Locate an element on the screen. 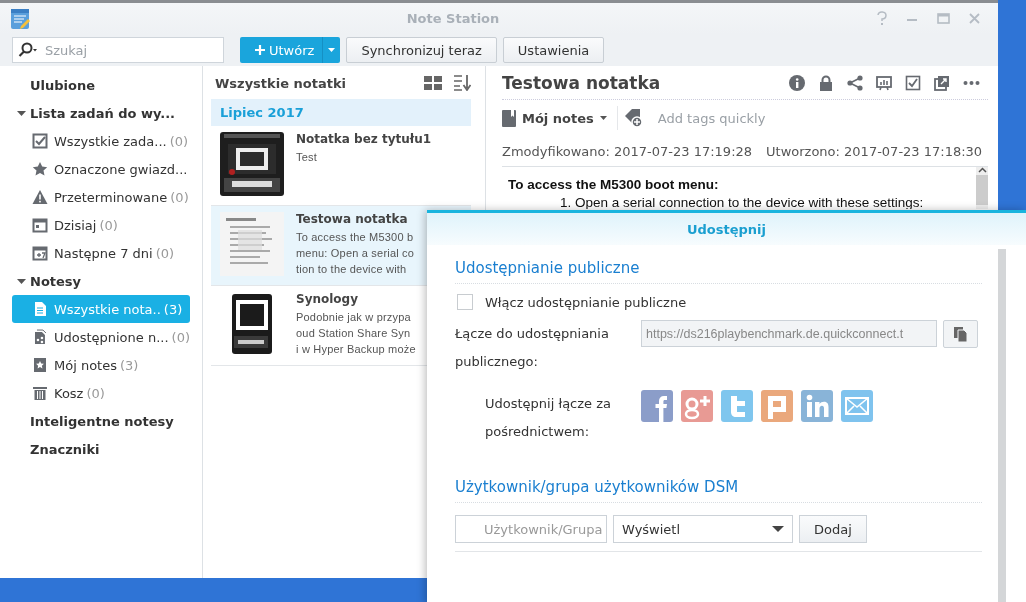  facebook-icon is located at coordinates (657, 406).